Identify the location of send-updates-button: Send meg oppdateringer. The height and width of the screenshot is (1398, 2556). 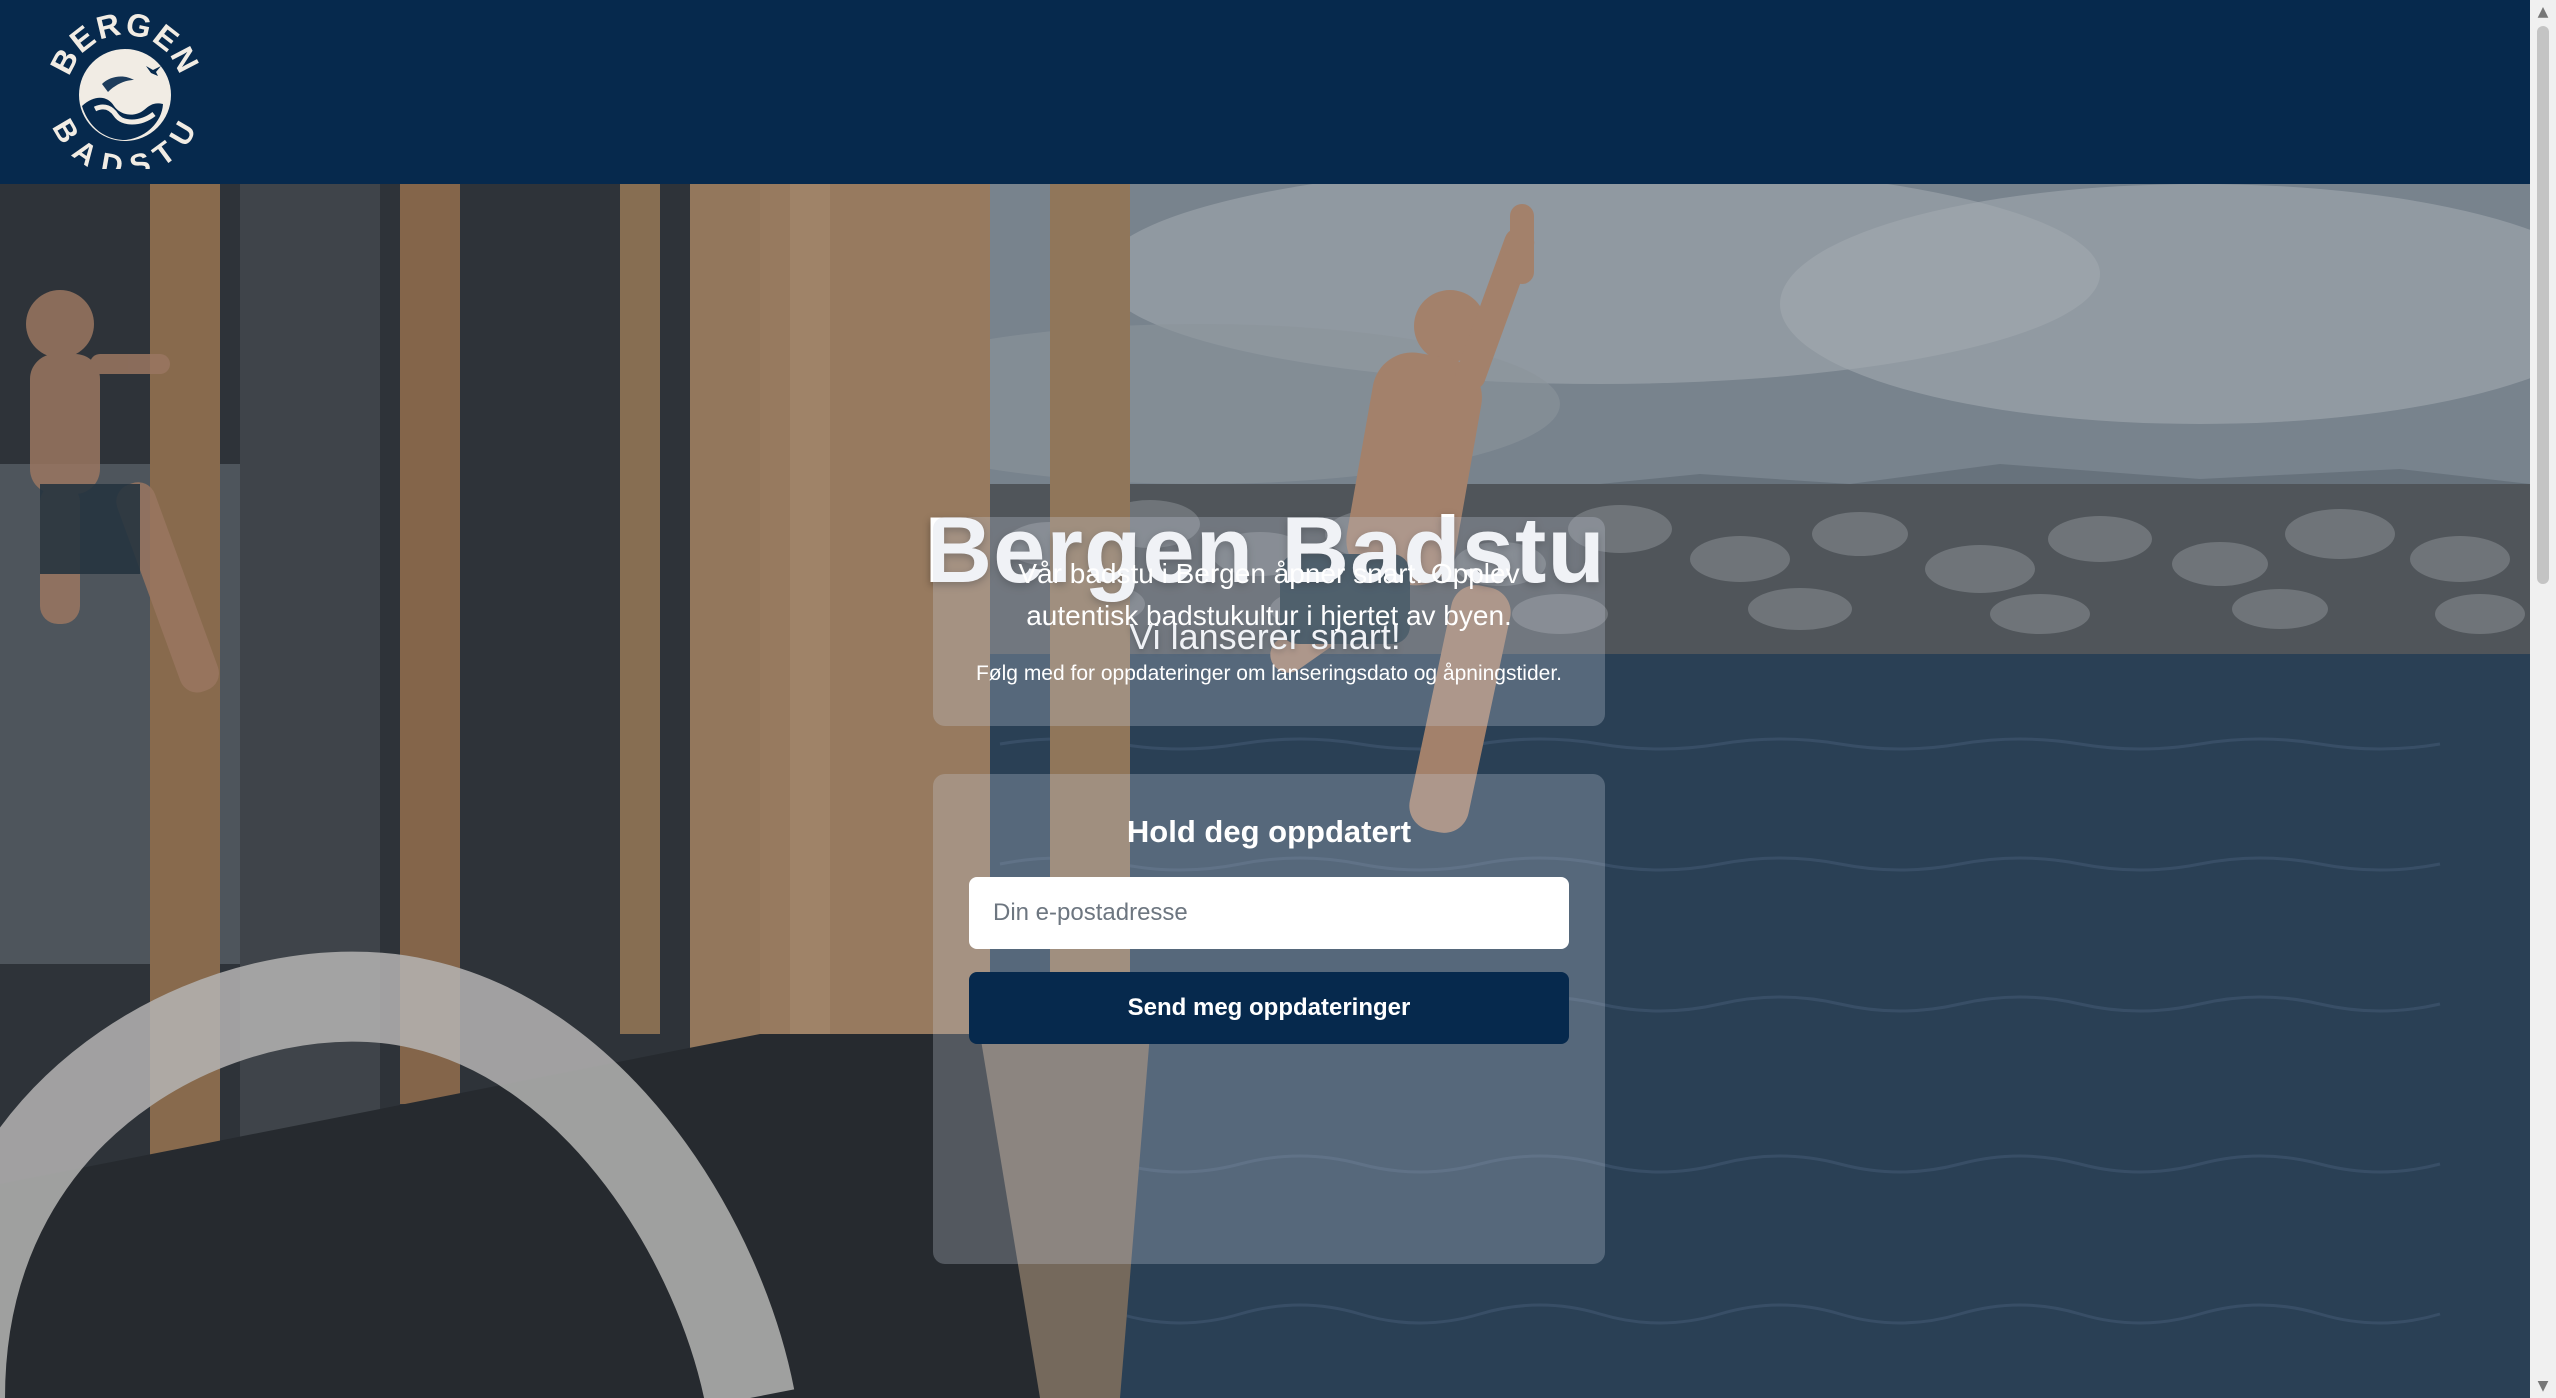
(1269, 1008).